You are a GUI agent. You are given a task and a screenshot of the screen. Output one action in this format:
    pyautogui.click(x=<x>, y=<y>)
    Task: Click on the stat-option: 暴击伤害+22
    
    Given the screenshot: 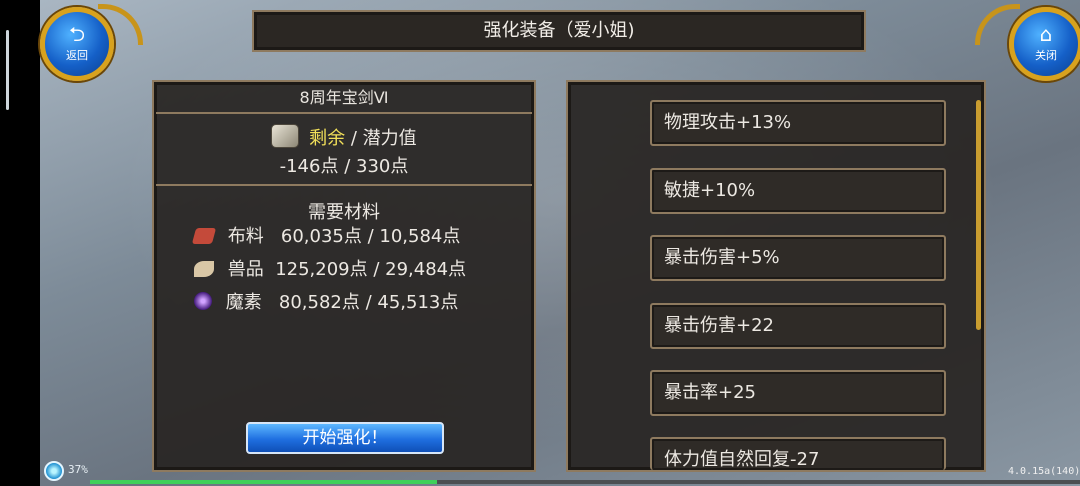 What is the action you would take?
    pyautogui.click(x=798, y=326)
    